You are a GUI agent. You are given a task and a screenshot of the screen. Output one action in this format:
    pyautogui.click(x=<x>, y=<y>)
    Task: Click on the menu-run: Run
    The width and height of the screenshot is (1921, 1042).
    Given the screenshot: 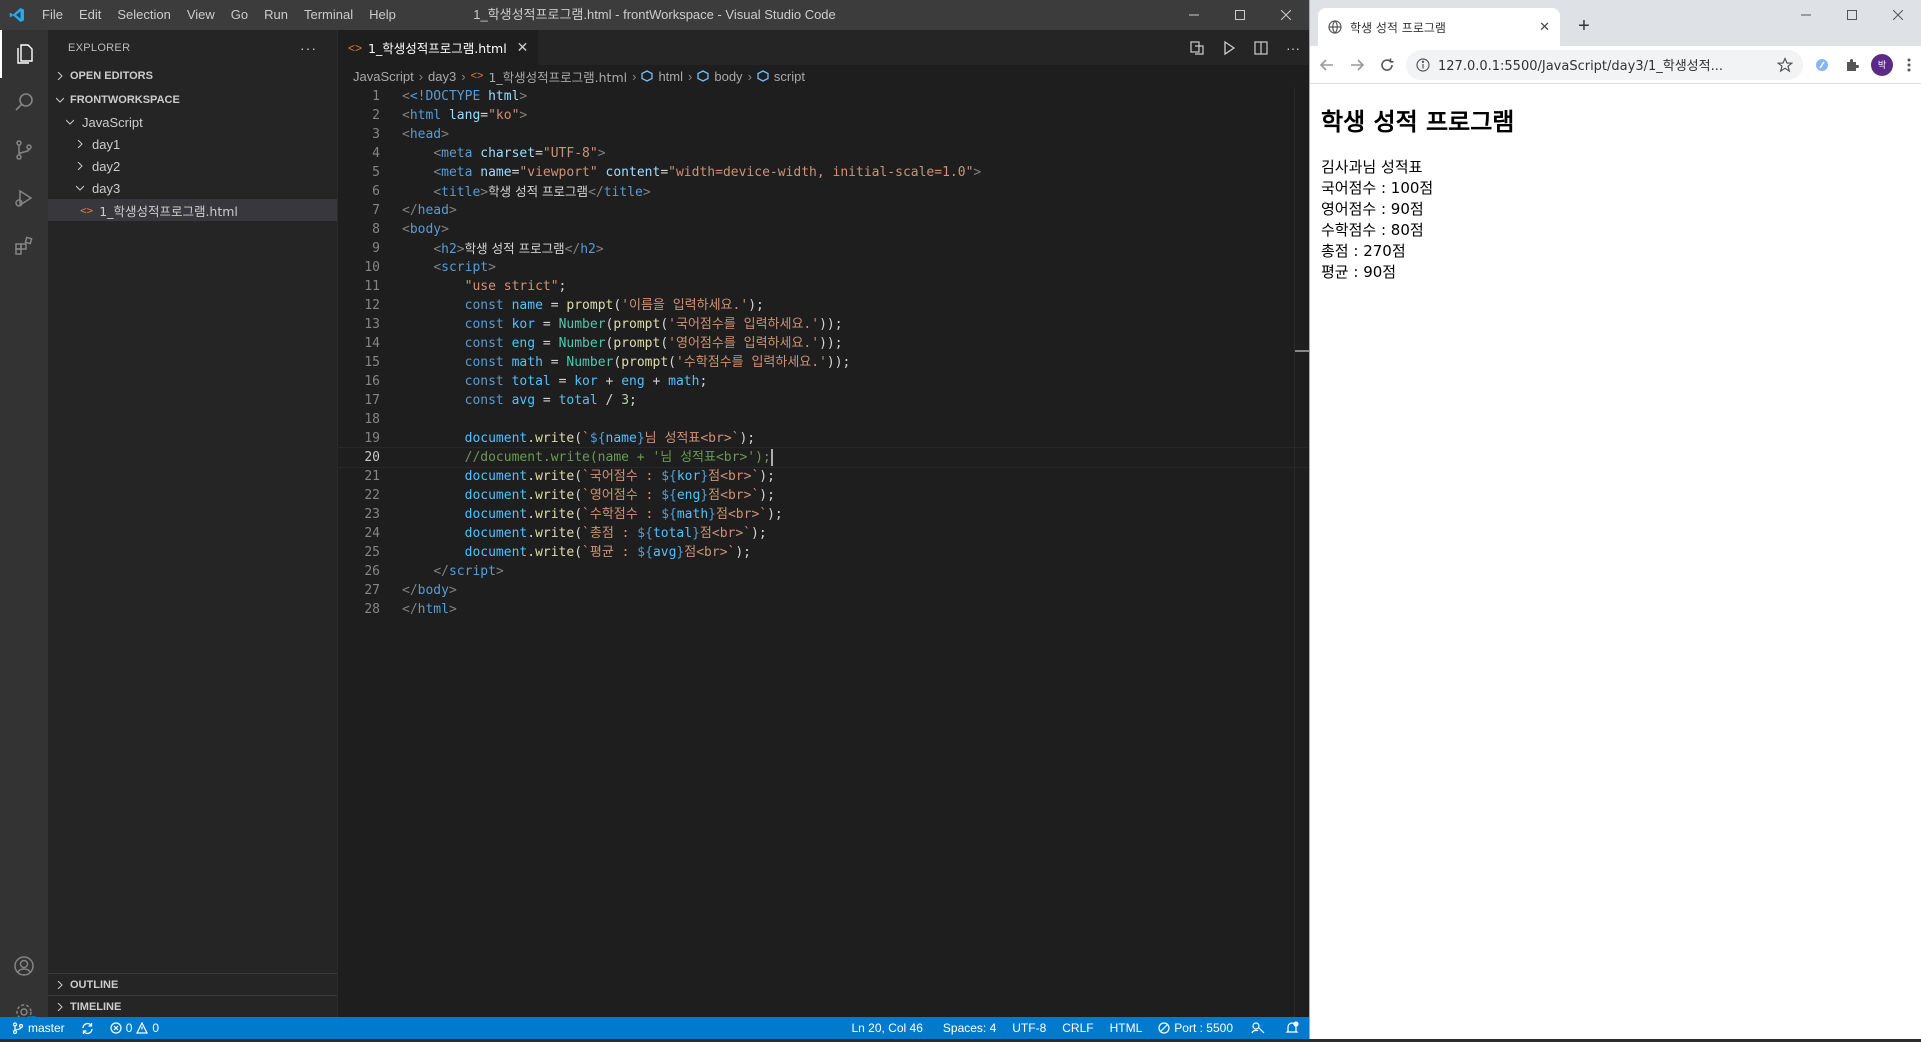 What is the action you would take?
    pyautogui.click(x=276, y=15)
    